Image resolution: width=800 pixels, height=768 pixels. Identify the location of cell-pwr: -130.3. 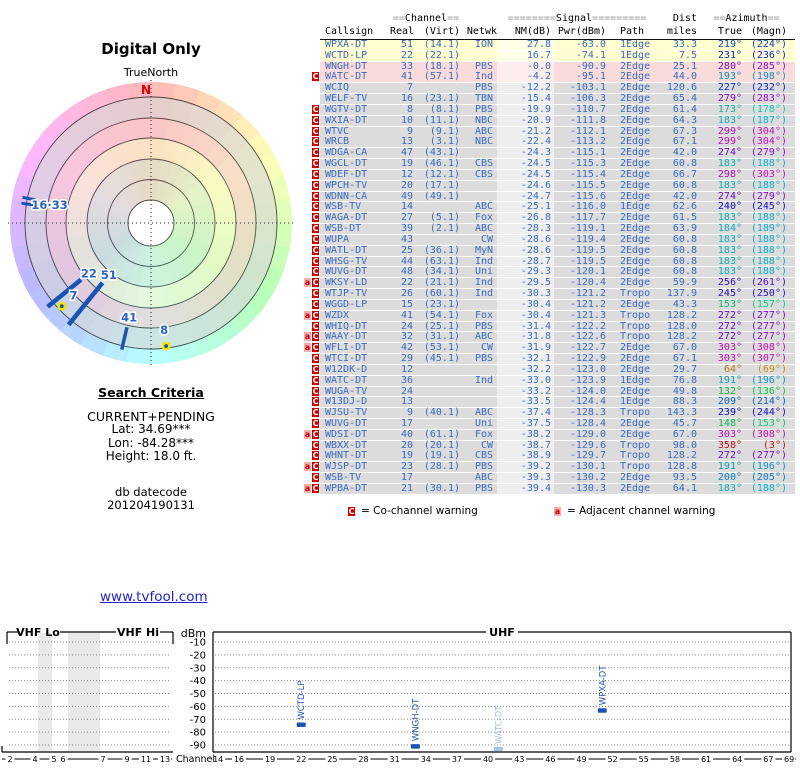
(587, 488).